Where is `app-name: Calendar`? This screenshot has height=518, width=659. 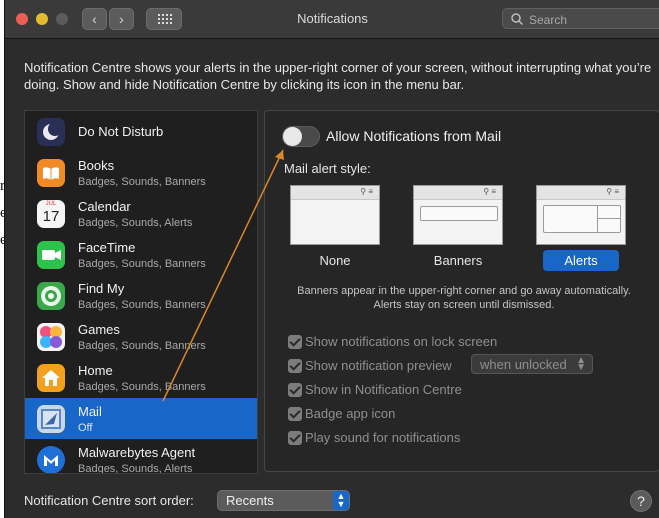
app-name: Calendar is located at coordinates (104, 206).